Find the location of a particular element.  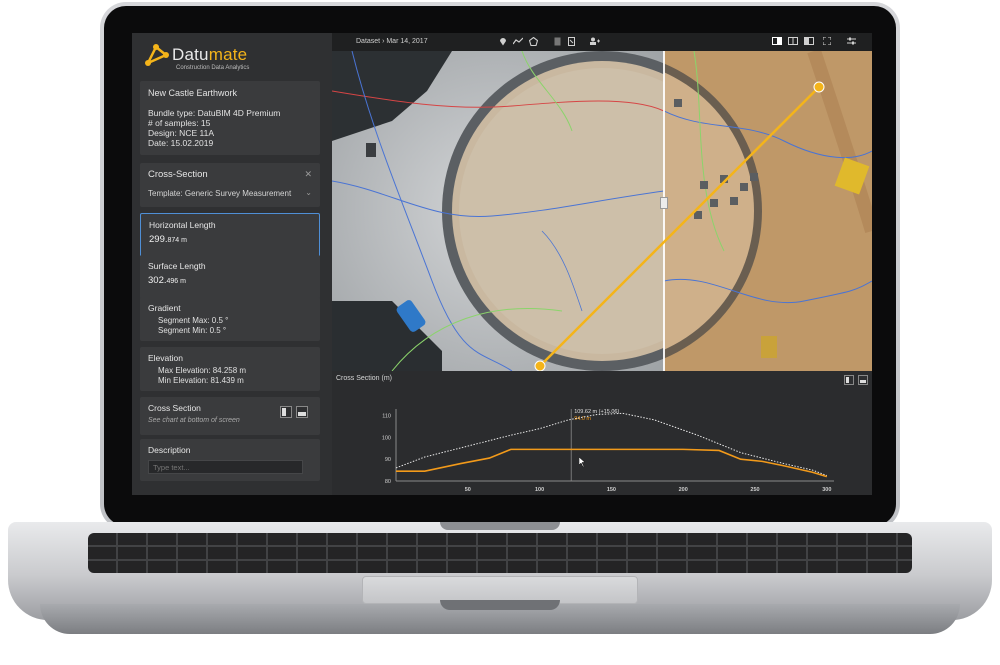

measurement-line is located at coordinates (679, 226).